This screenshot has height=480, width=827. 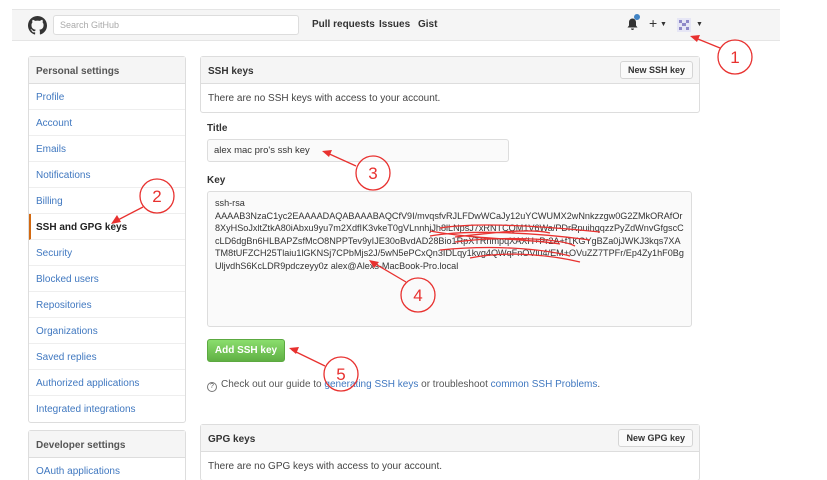 I want to click on sidebar-item-integrated-integrations: Integrated integrations, so click(x=107, y=409).